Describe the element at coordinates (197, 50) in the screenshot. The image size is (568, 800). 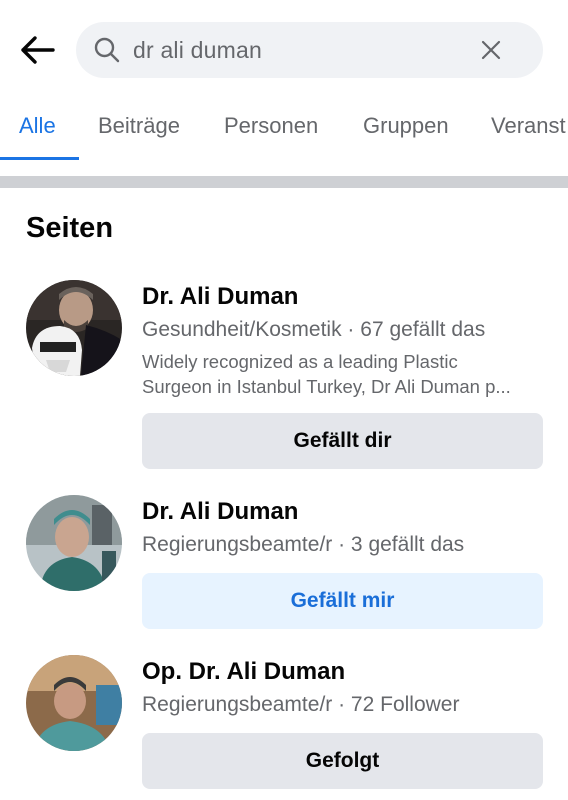
I see `search-query: dr ali duman` at that location.